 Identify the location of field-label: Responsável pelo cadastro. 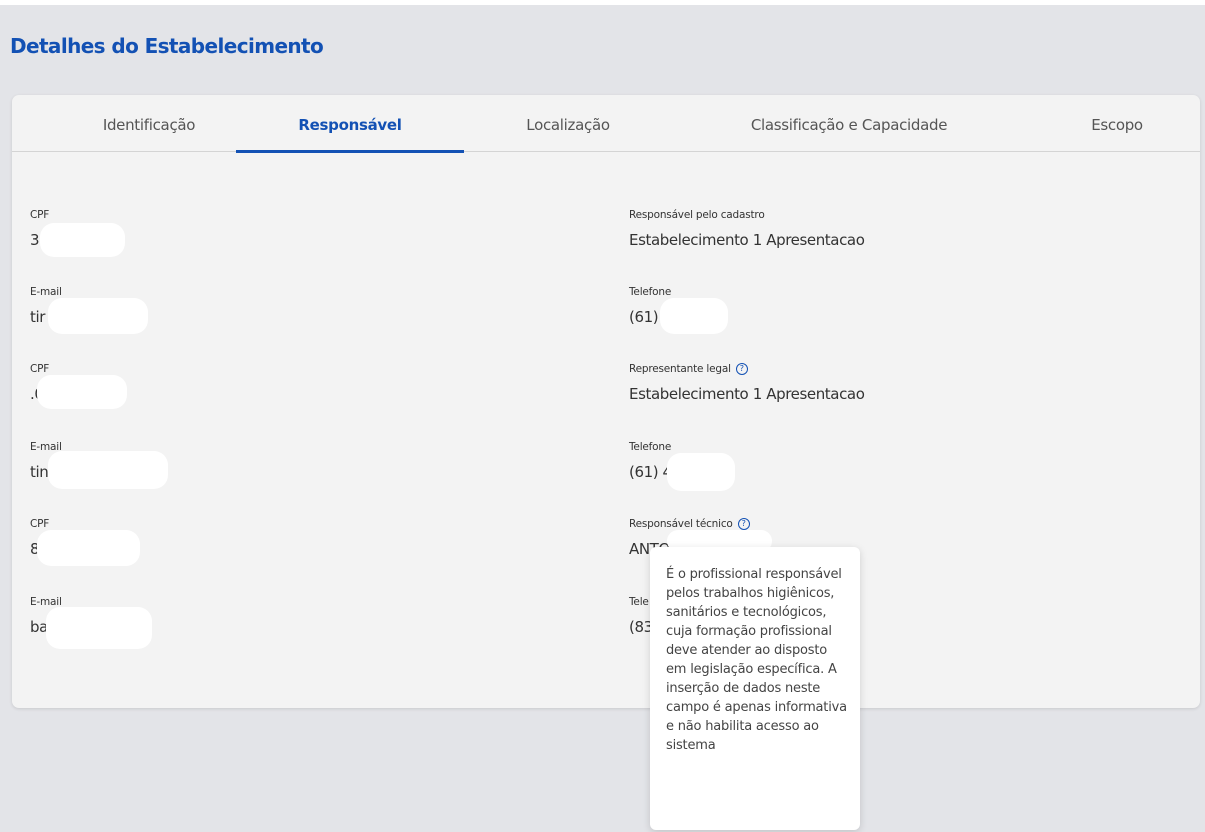
(697, 215).